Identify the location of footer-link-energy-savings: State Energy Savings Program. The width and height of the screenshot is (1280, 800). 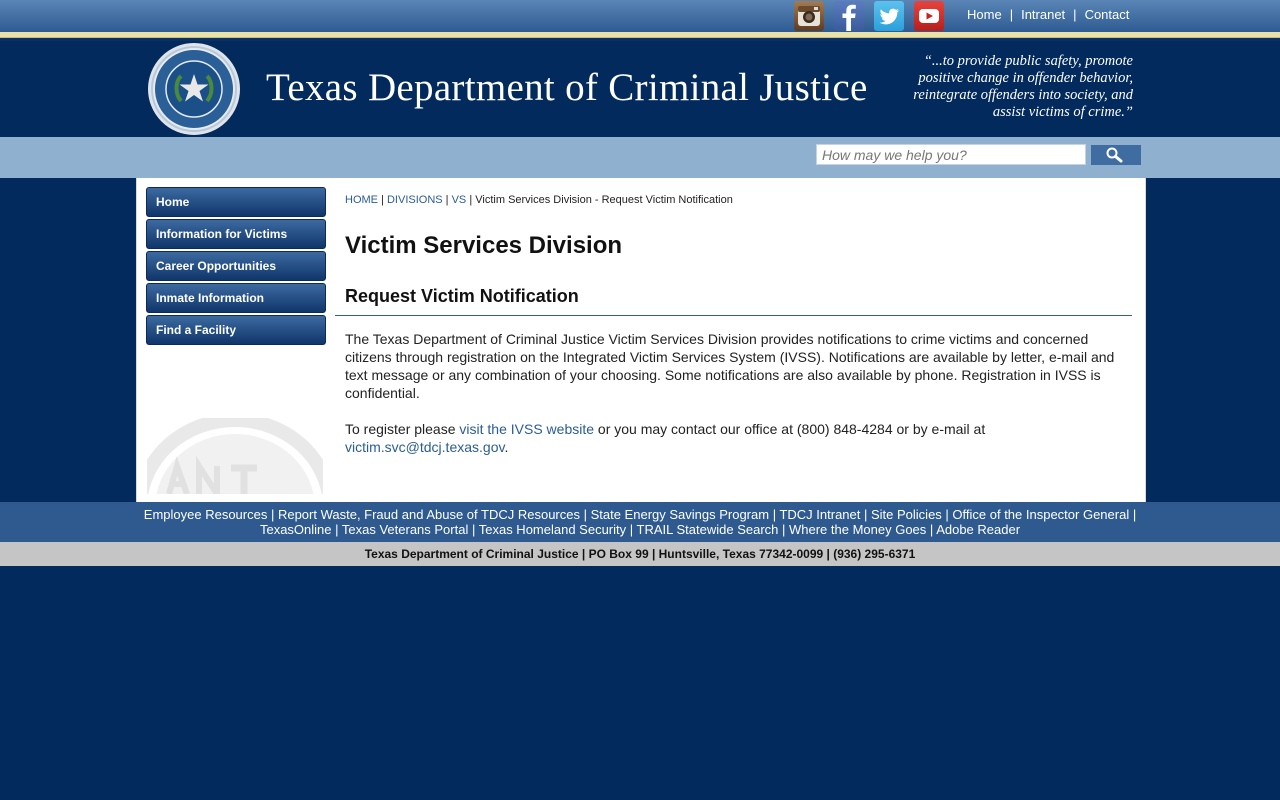
(680, 514).